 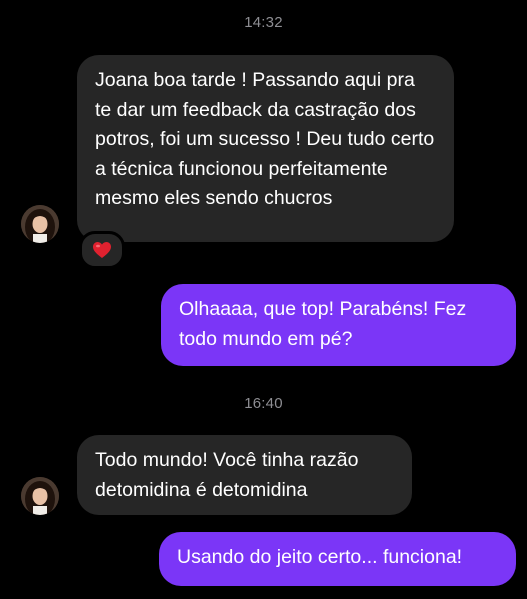 What do you see at coordinates (337, 559) in the screenshot?
I see `outgoing-message-bubble: Usando do jeito certo... funciona!` at bounding box center [337, 559].